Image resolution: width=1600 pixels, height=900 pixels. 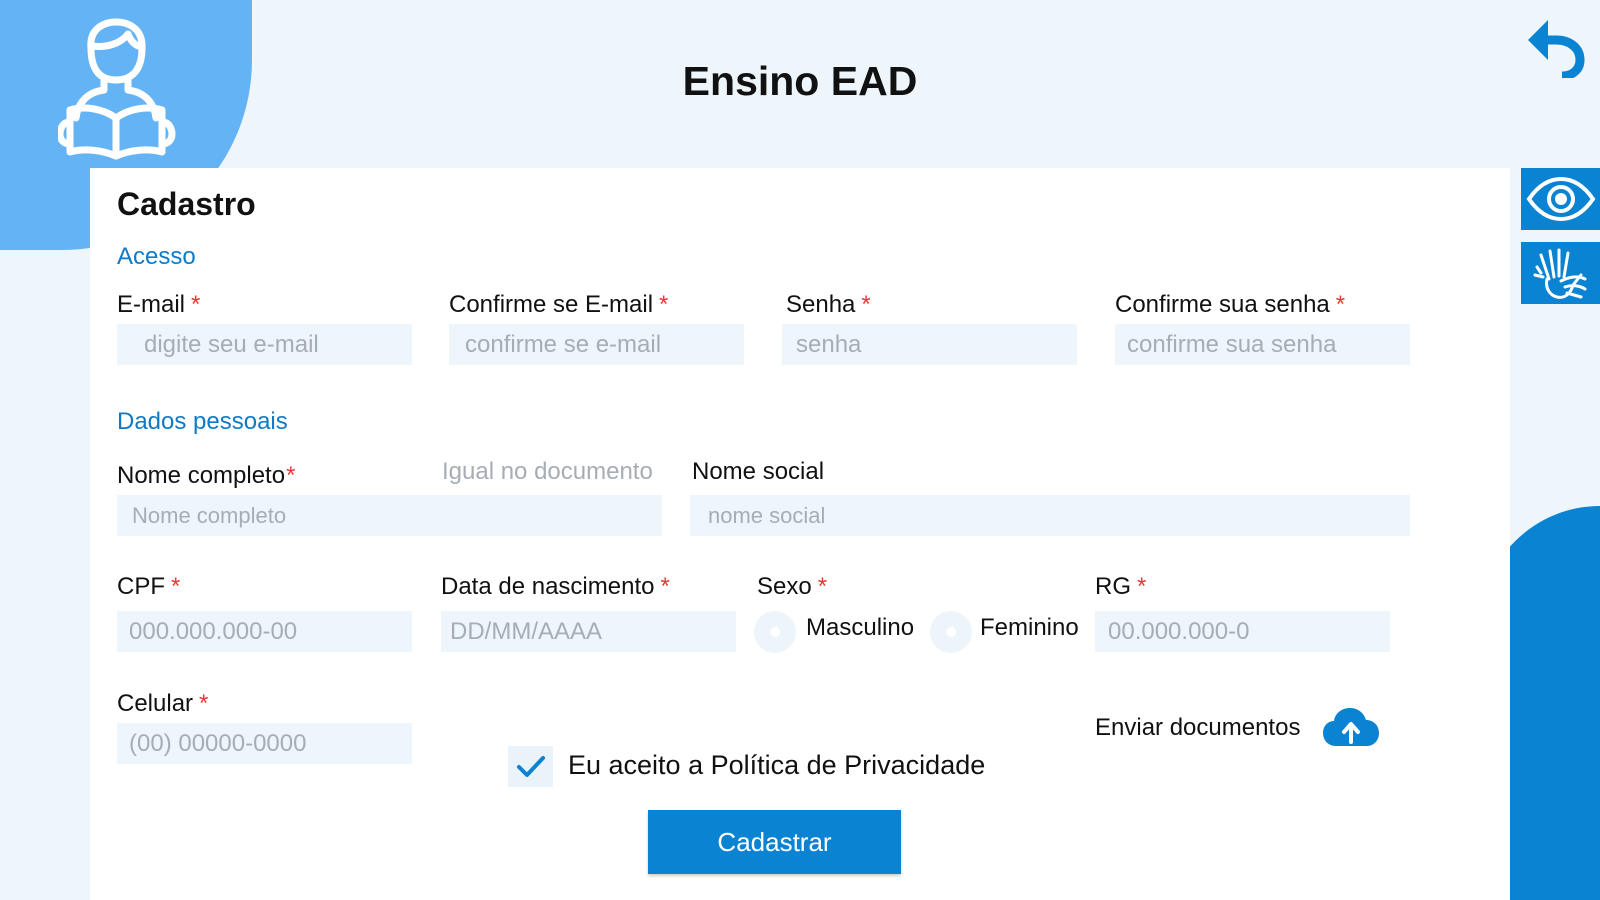 I want to click on password-confirm-field: confirme sua senha, so click(x=1262, y=344).